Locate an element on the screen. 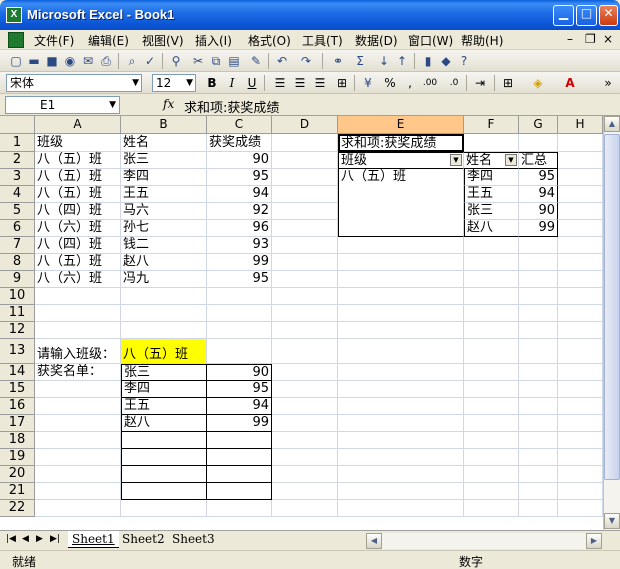 This screenshot has width=620, height=569. formula-input: 求和项:获奖成绩 is located at coordinates (231, 106).